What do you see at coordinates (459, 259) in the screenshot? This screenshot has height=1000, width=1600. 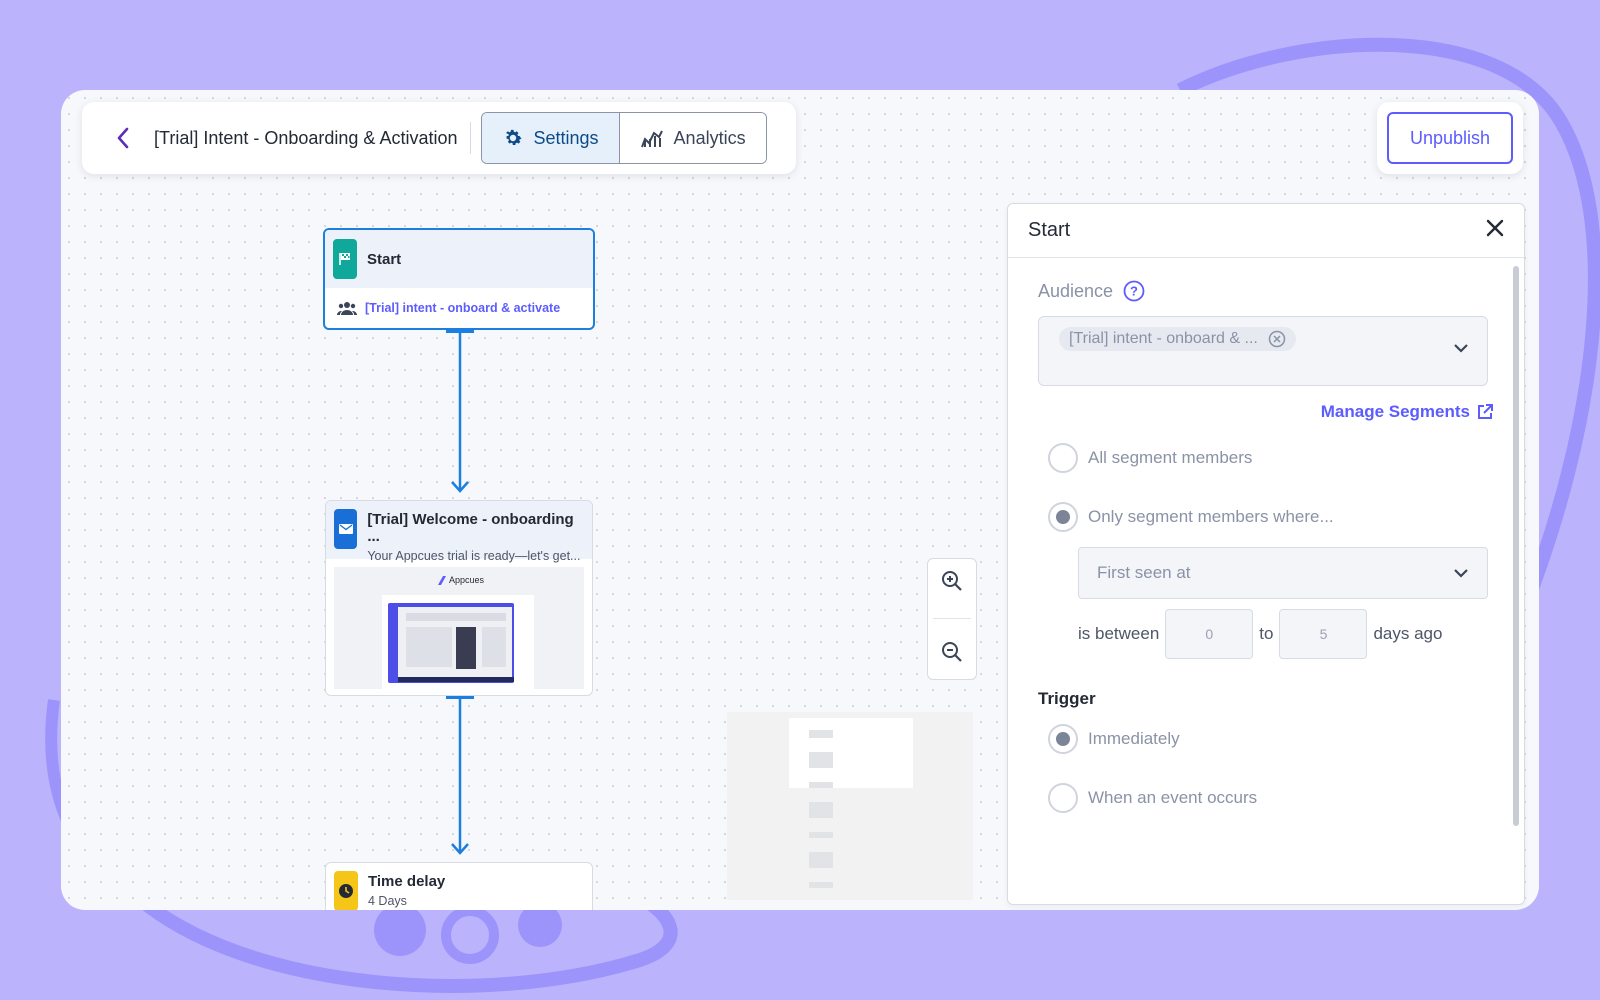 I see `start-node-header: Start` at bounding box center [459, 259].